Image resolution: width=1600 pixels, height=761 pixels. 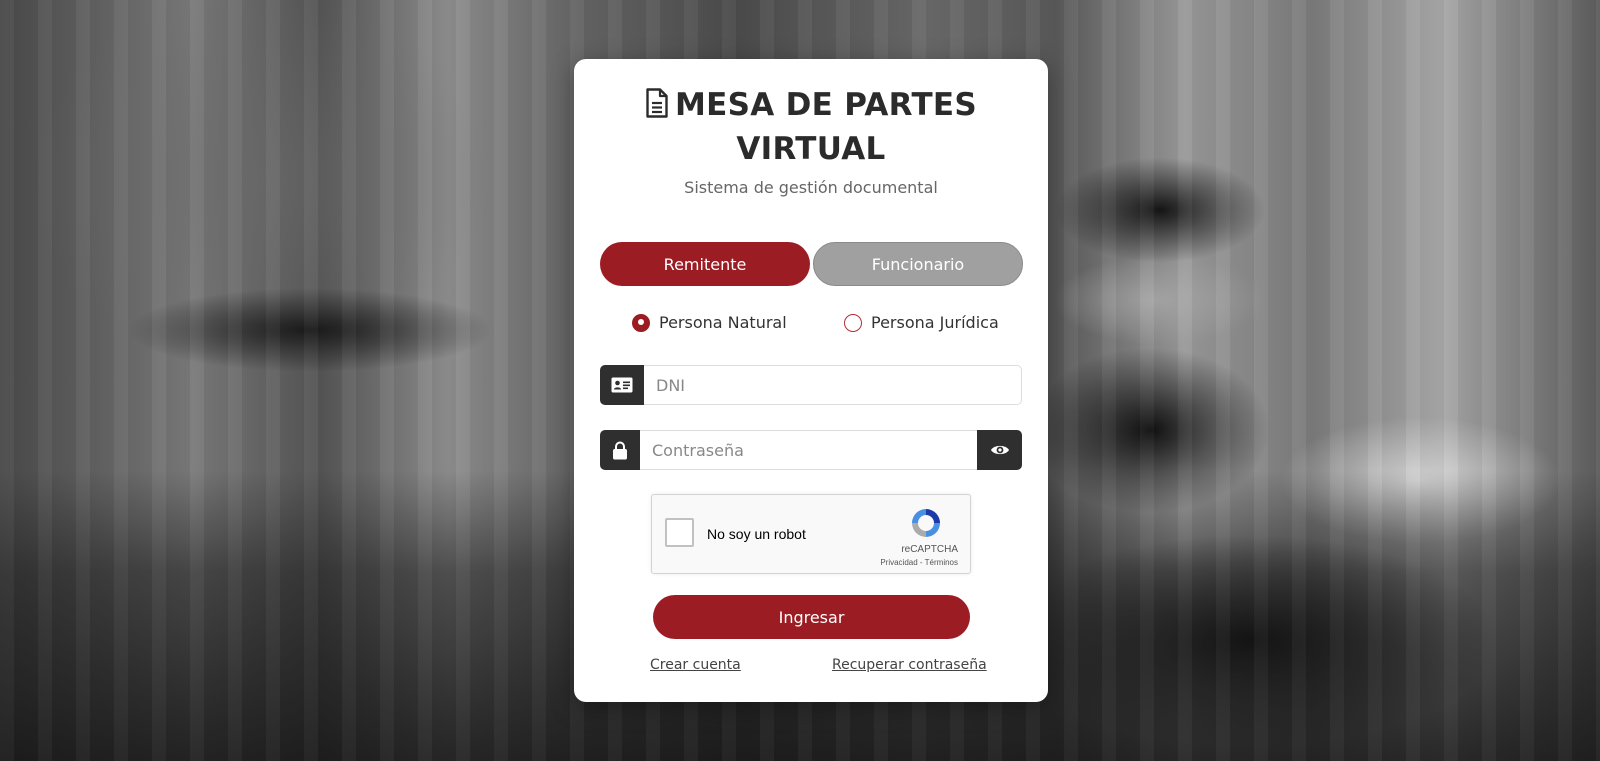 What do you see at coordinates (723, 322) in the screenshot?
I see `radio-label-natural: Persona Natural` at bounding box center [723, 322].